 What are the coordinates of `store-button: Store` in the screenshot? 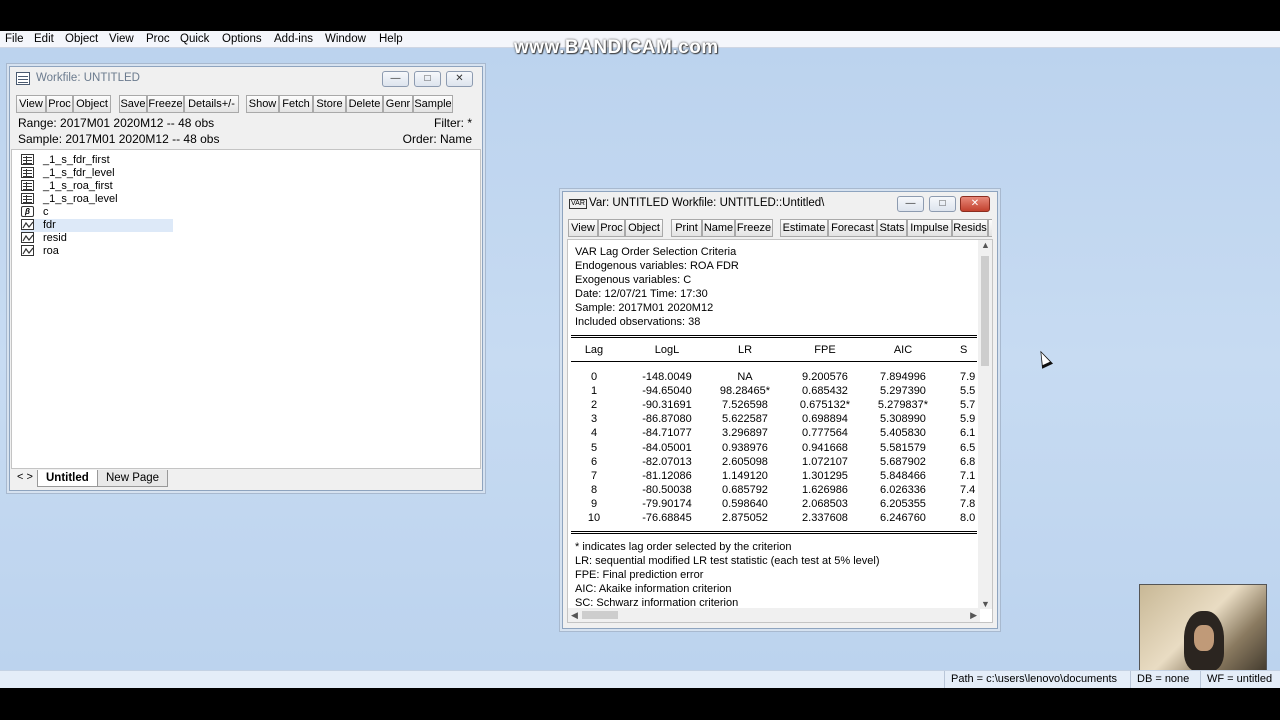 It's located at (329, 104).